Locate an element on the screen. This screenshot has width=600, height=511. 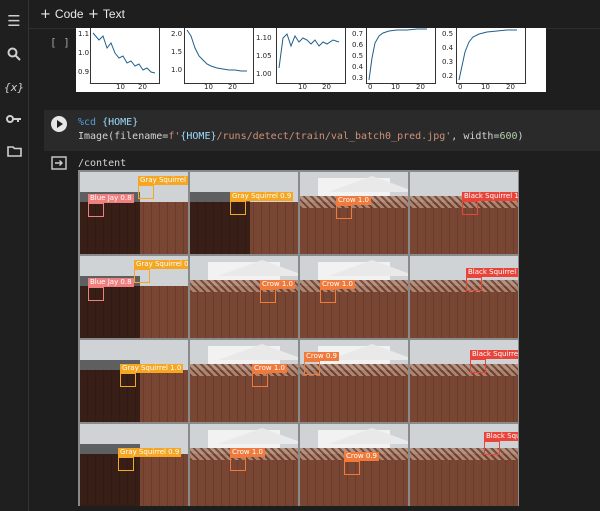
add-text-label: Text is located at coordinates (113, 14).